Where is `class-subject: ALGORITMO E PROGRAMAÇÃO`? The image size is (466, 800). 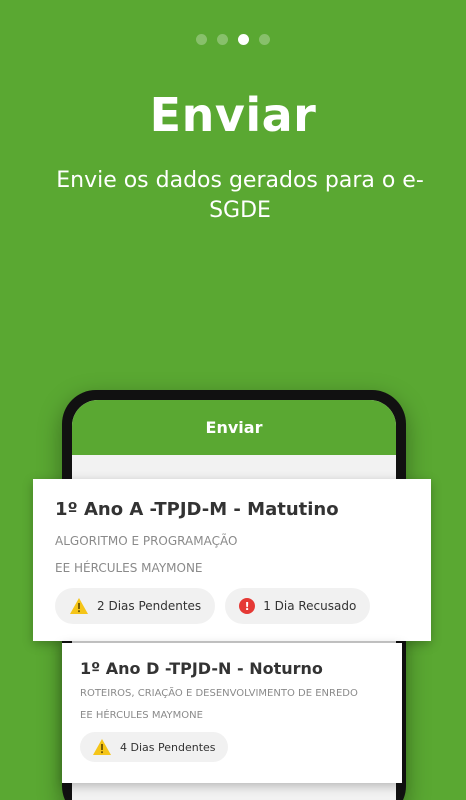 class-subject: ALGORITMO E PROGRAMAÇÃO is located at coordinates (146, 541).